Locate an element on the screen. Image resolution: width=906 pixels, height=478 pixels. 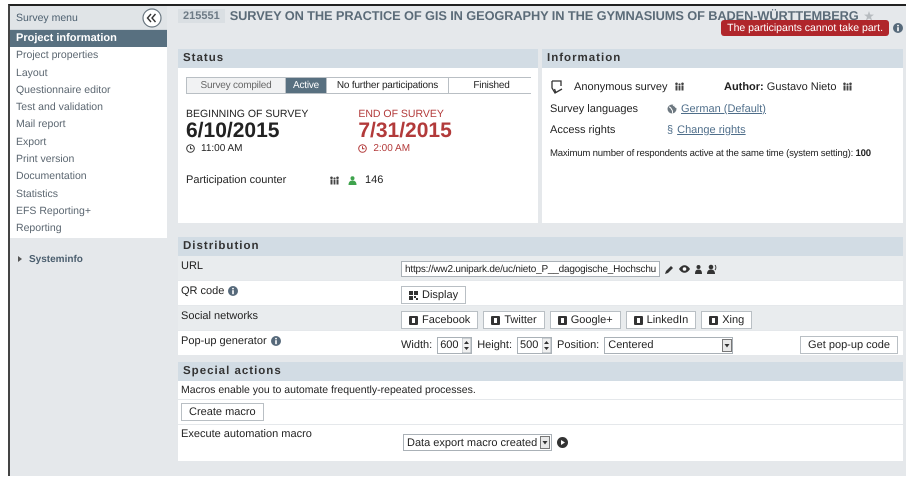
row-label: Pop-up generator is located at coordinates (224, 341).